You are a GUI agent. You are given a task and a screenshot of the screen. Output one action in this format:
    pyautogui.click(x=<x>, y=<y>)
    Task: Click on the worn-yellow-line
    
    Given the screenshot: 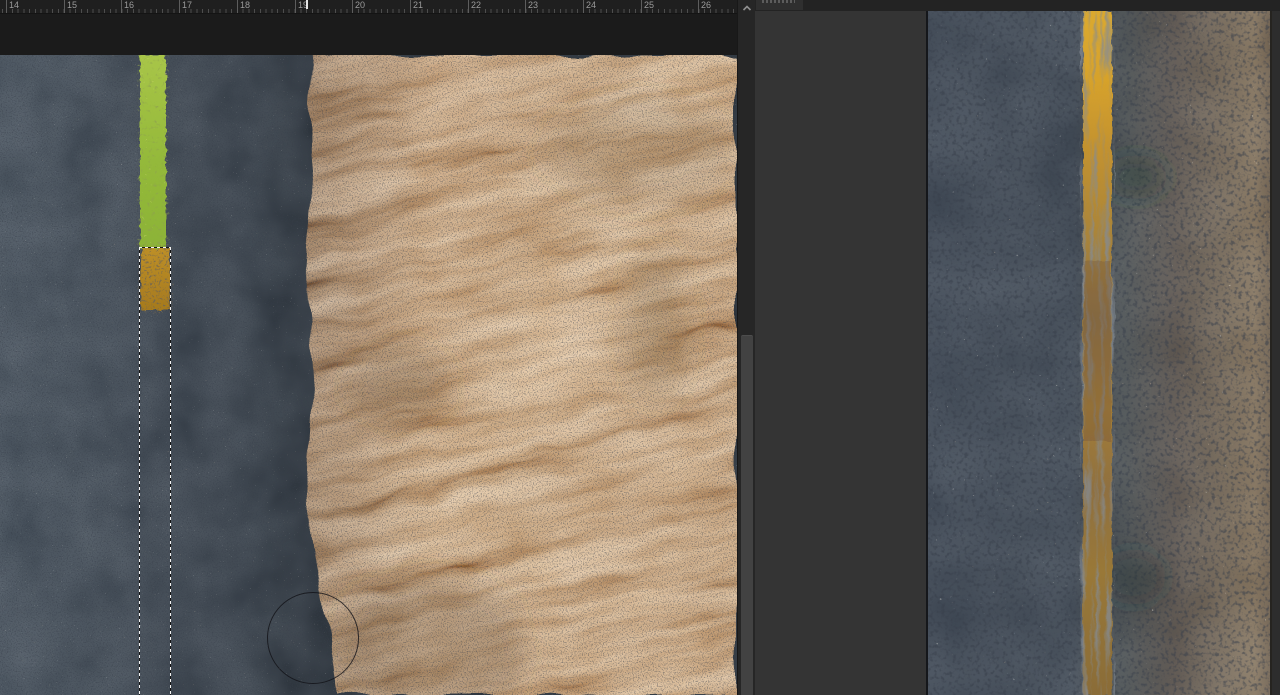 What is the action you would take?
    pyautogui.click(x=1097, y=353)
    